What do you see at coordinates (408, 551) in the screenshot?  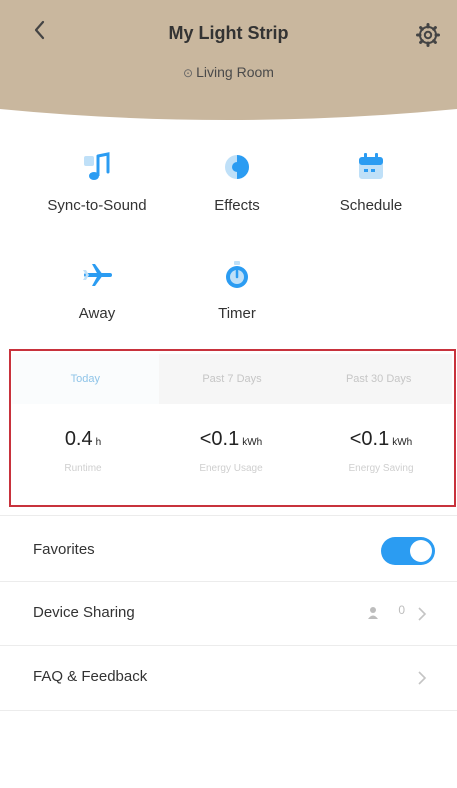 I see `favorites-toggle` at bounding box center [408, 551].